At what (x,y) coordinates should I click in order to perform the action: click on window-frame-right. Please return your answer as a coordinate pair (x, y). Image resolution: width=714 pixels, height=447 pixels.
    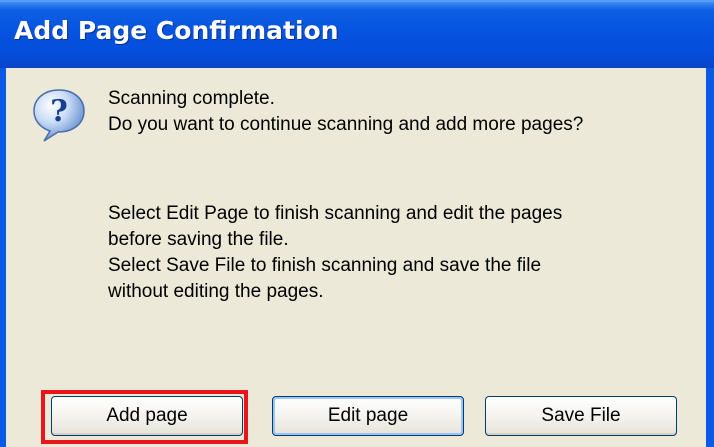
    Looking at the image, I should click on (710, 257).